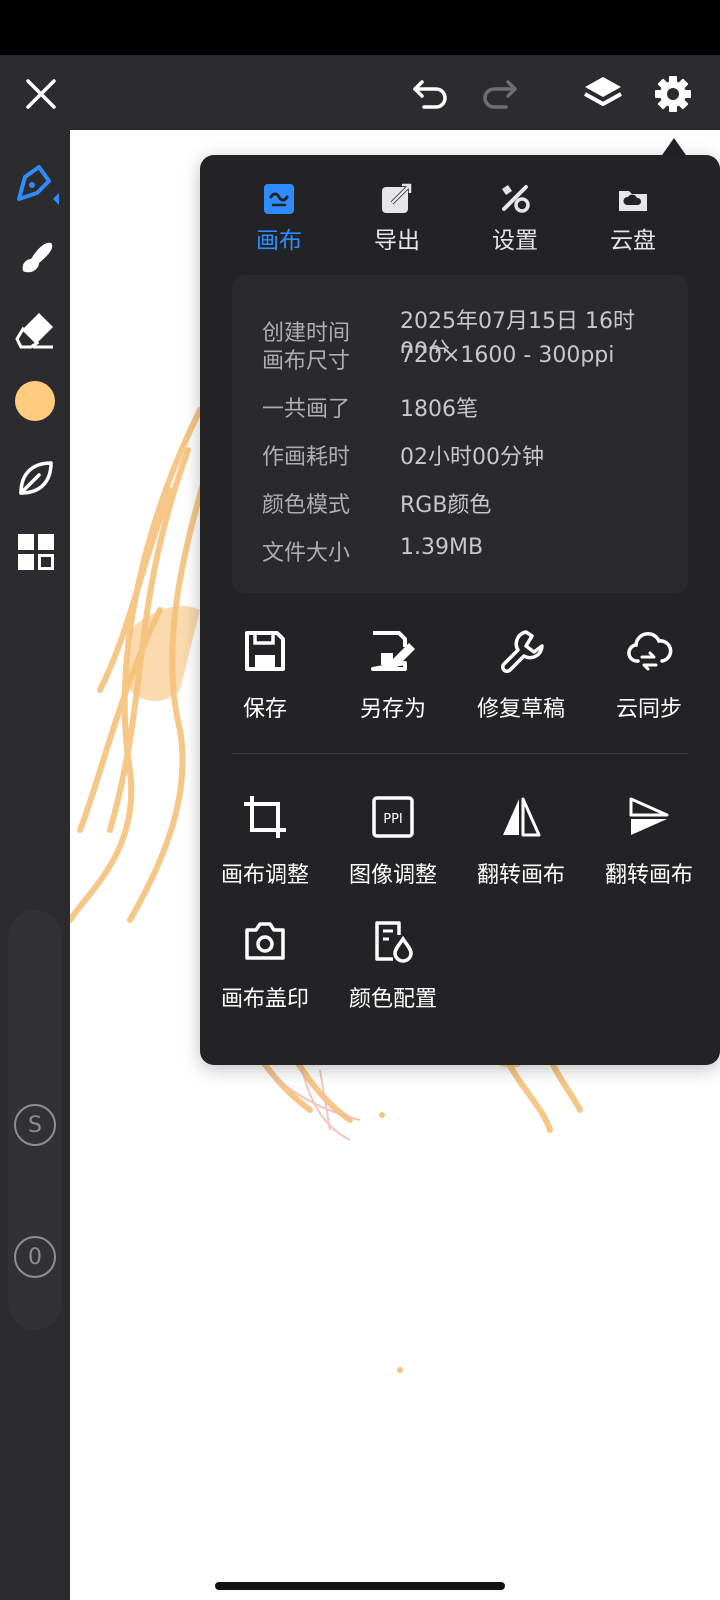 This screenshot has width=720, height=1600. What do you see at coordinates (265, 970) in the screenshot?
I see `canvas-stamp-button: 画布盖印` at bounding box center [265, 970].